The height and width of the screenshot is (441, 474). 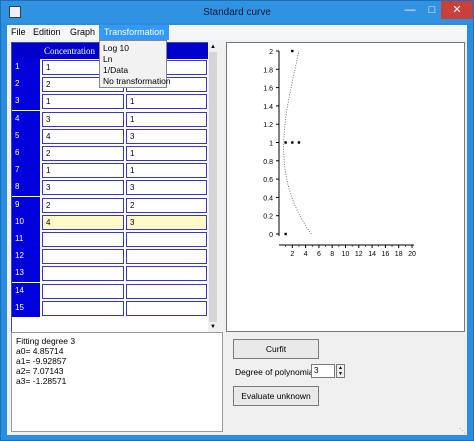 I want to click on row-number: 9, so click(x=26, y=205).